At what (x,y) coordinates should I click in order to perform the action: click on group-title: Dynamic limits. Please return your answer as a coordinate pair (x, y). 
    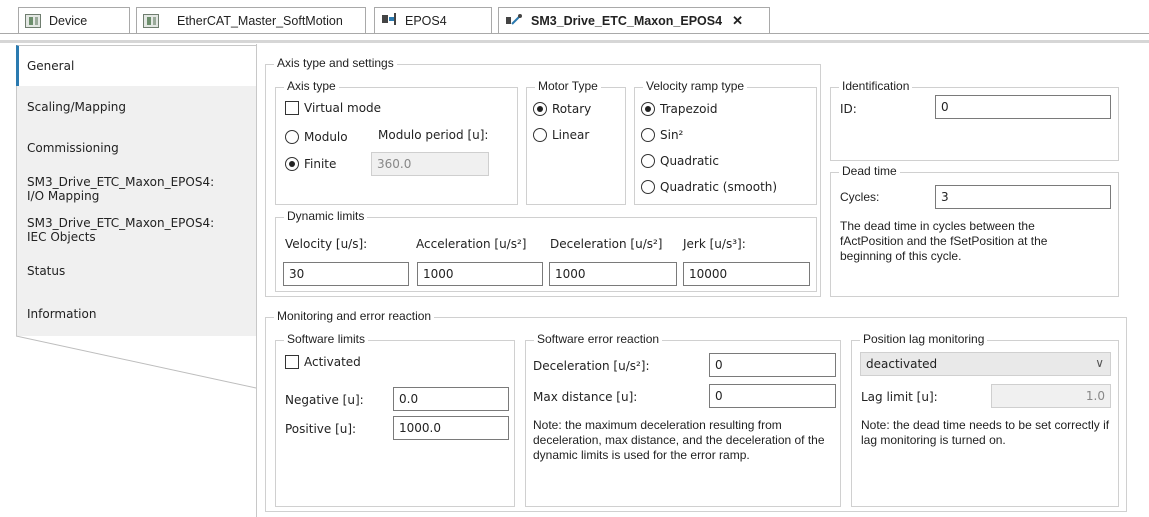
    Looking at the image, I should click on (326, 216).